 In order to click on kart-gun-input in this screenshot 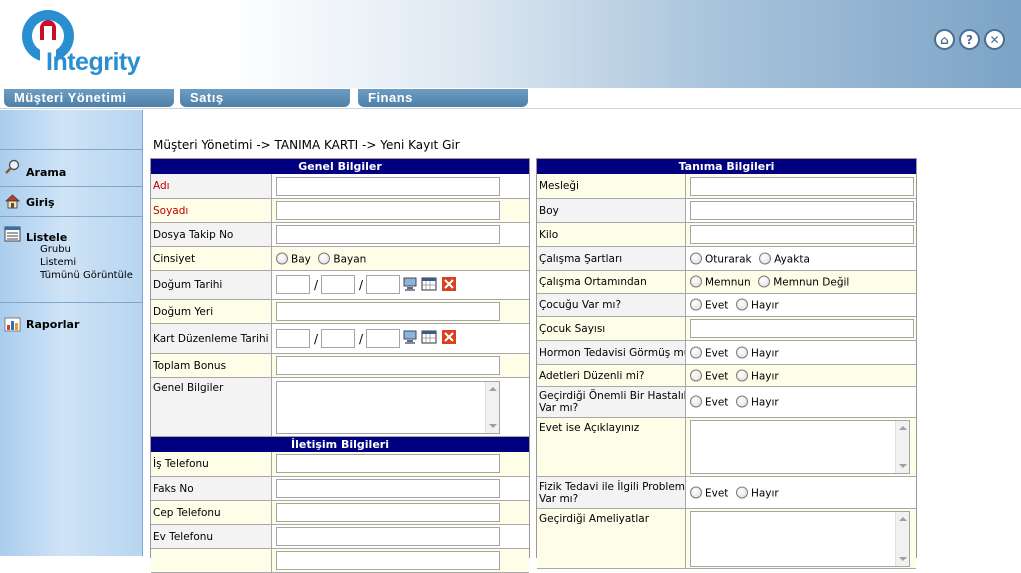, I will do `click(293, 338)`.